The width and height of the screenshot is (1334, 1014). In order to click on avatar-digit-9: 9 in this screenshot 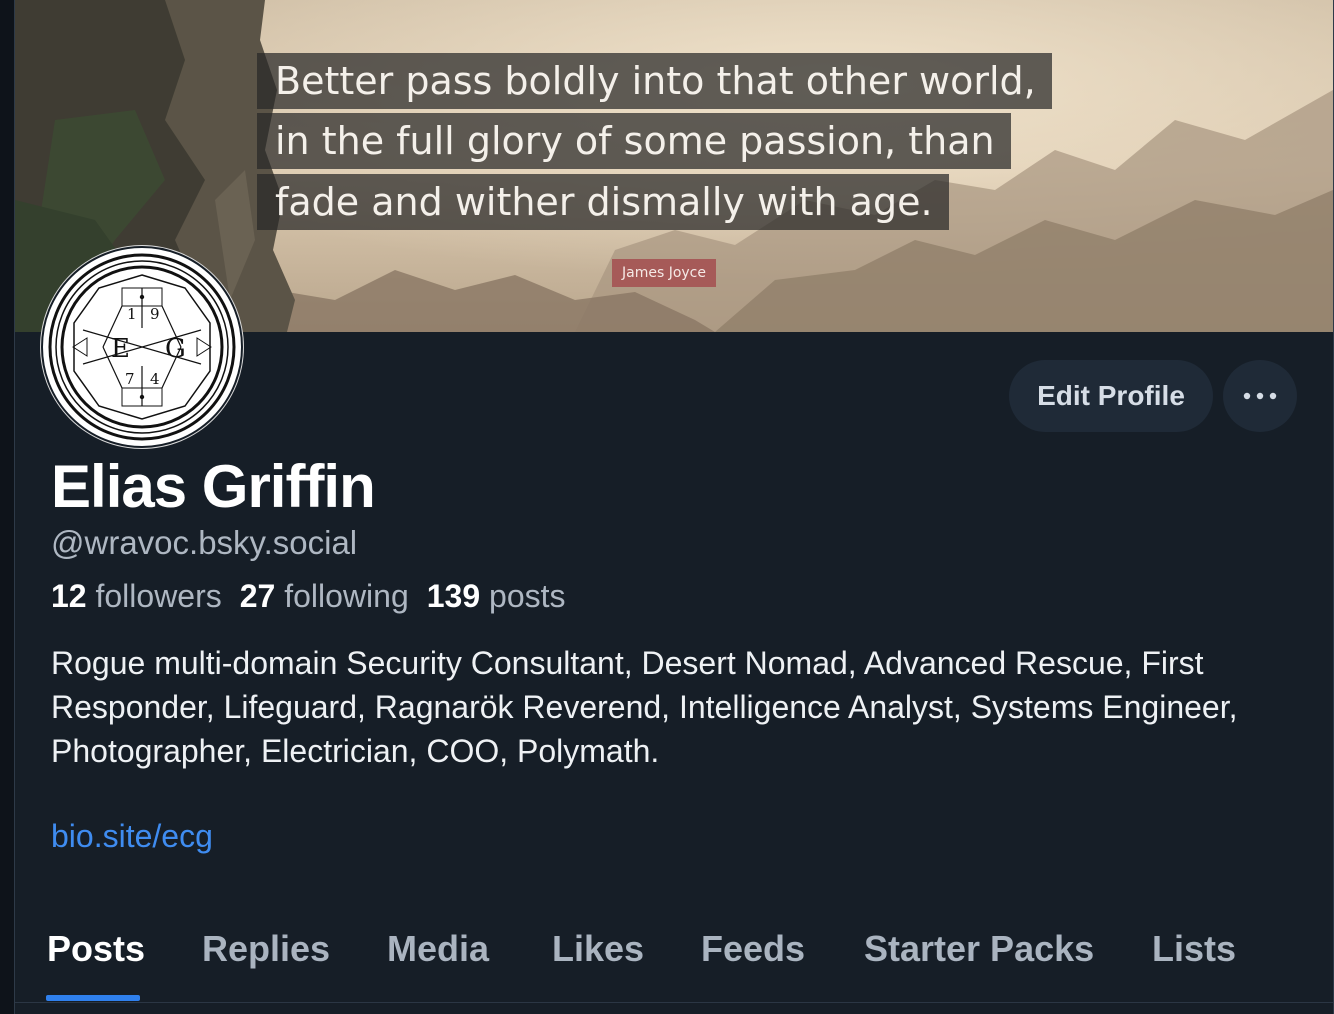, I will do `click(155, 314)`.